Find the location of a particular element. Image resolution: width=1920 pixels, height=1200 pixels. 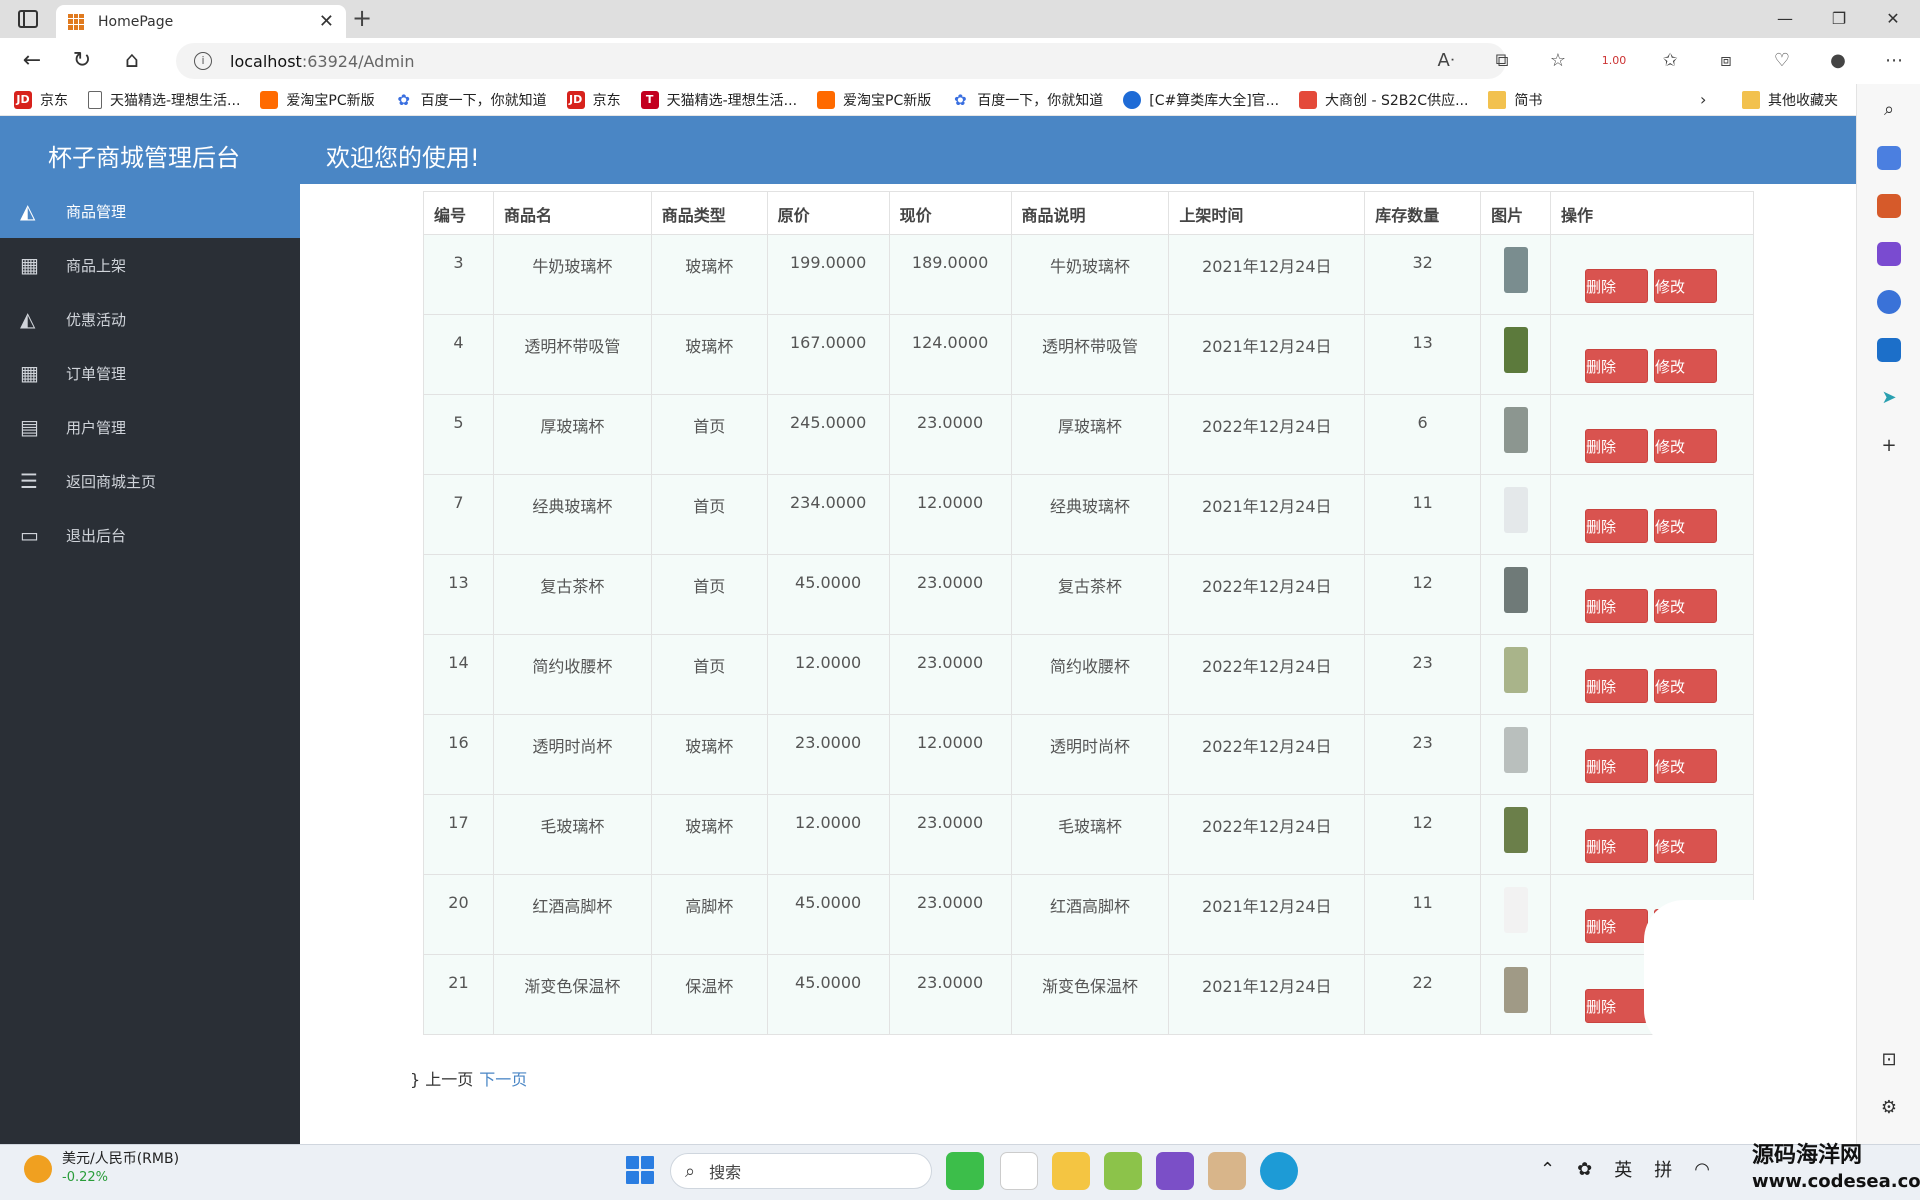

tray-lang: 英 is located at coordinates (1623, 1169).